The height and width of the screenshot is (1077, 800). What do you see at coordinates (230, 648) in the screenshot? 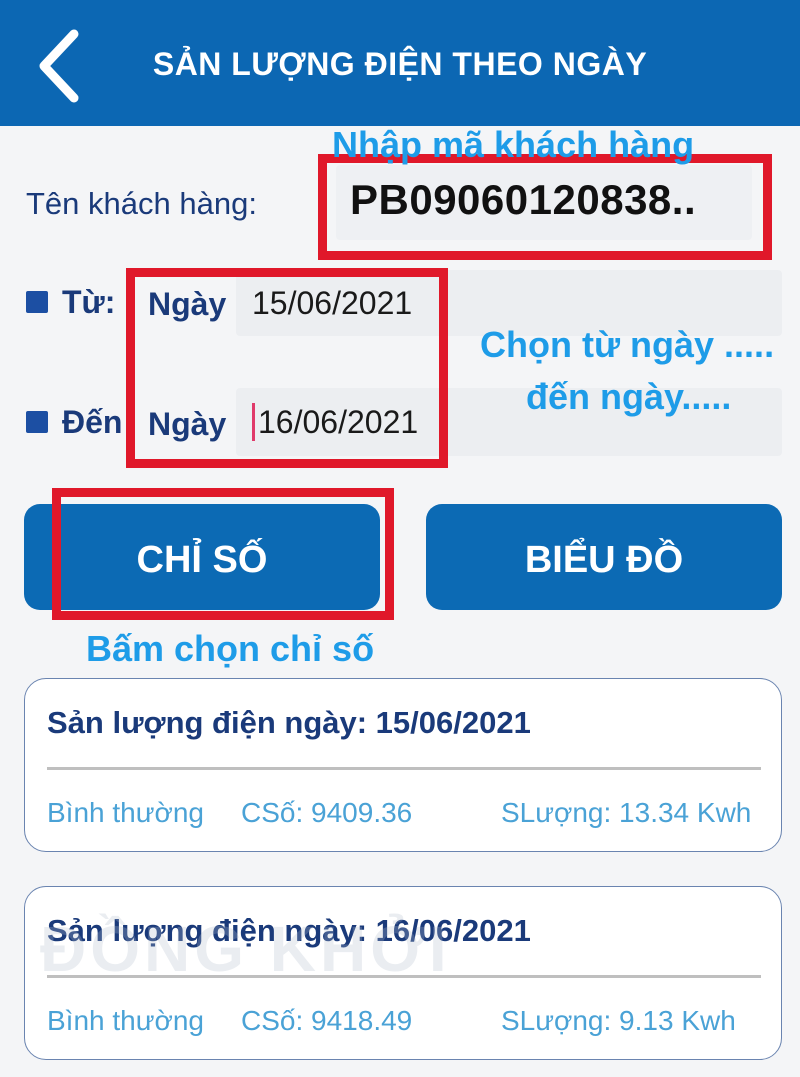
I see `annotation-press-chiso: Bấm chọn chỉ số` at bounding box center [230, 648].